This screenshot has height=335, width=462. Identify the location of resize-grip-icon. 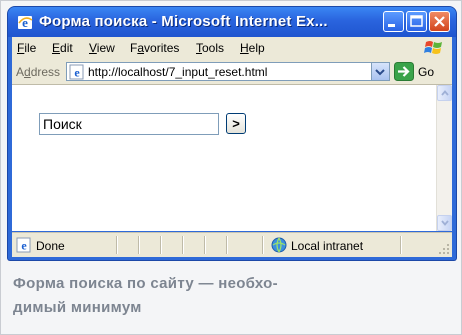
(444, 249).